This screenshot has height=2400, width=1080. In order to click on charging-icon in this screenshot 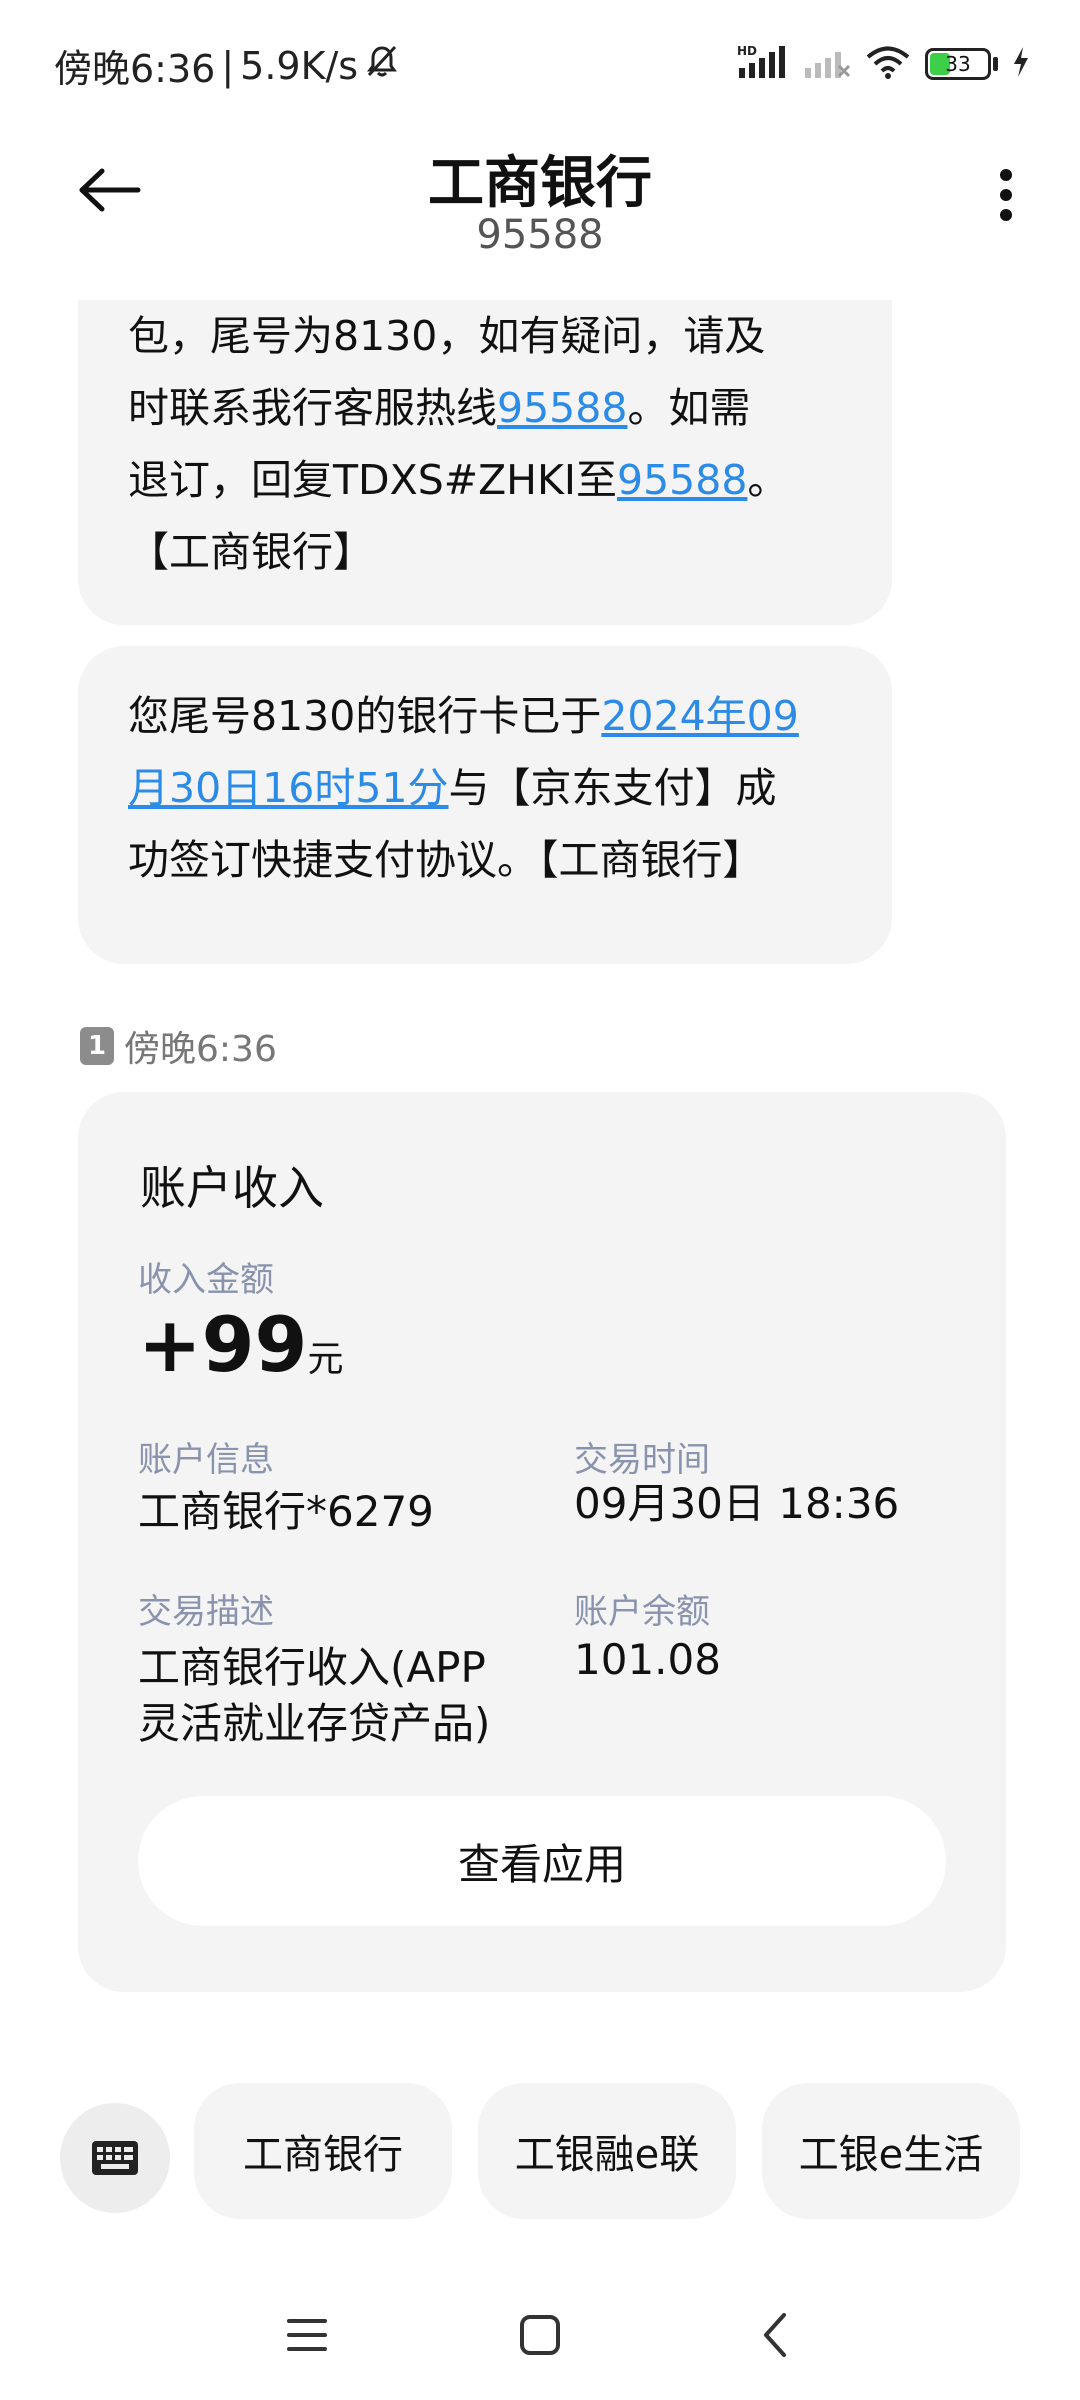, I will do `click(1021, 64)`.